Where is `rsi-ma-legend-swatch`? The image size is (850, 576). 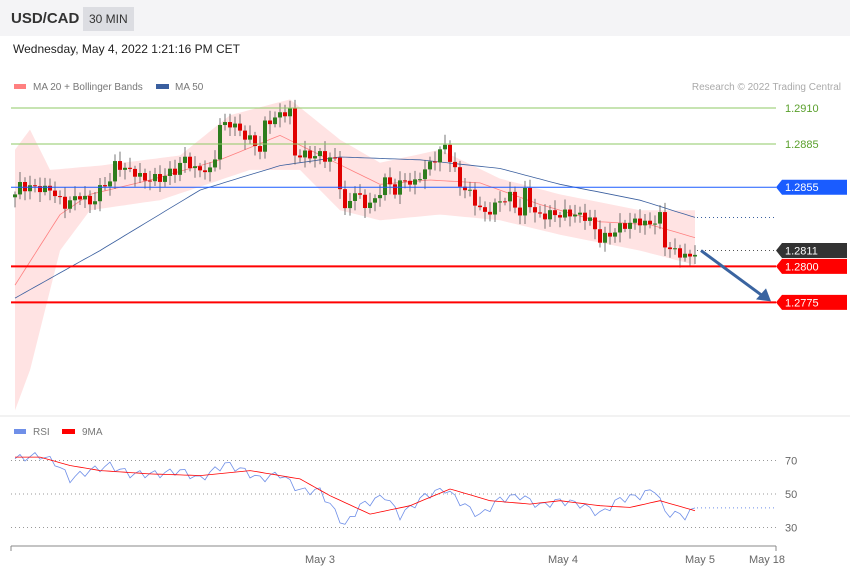 rsi-ma-legend-swatch is located at coordinates (68, 431).